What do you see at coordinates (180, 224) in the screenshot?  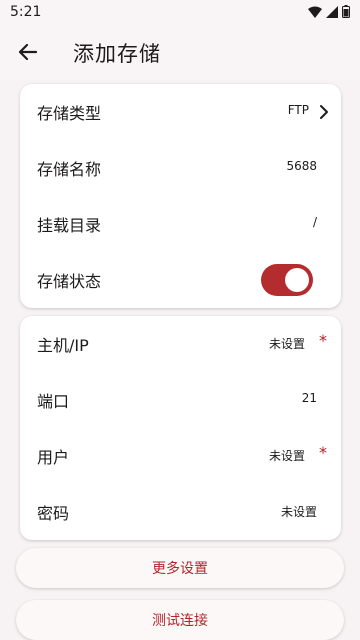 I see `mount-dir-row: 挂载目录 /` at bounding box center [180, 224].